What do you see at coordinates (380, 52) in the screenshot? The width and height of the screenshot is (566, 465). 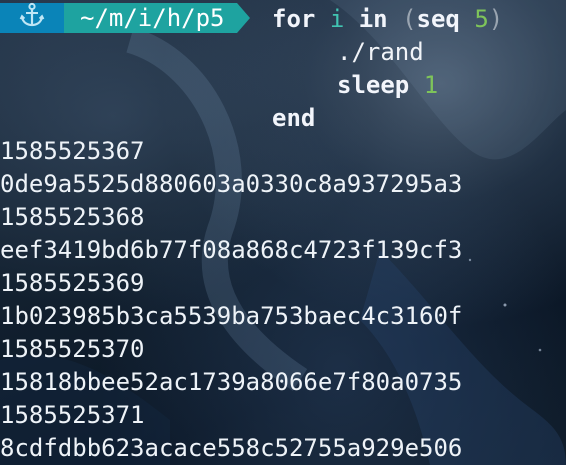 I see `command-line-2: ./rand` at bounding box center [380, 52].